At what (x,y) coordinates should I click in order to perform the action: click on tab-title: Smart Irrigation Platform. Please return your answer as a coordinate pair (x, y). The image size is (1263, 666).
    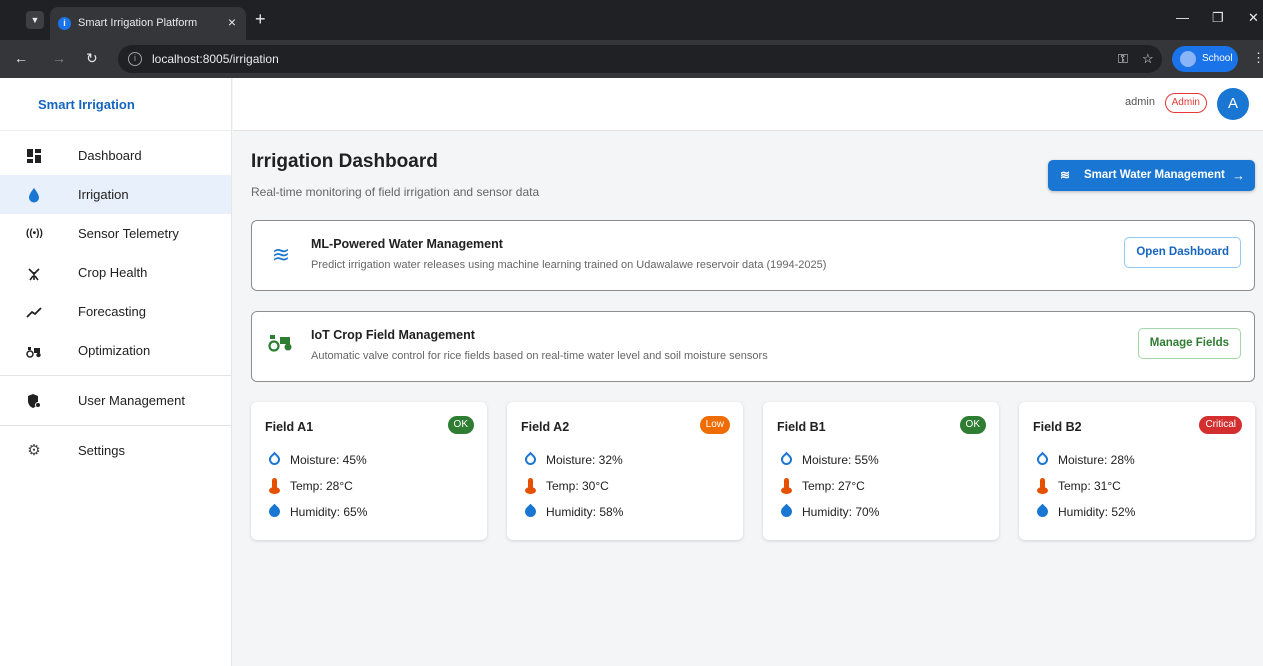
    Looking at the image, I should click on (138, 23).